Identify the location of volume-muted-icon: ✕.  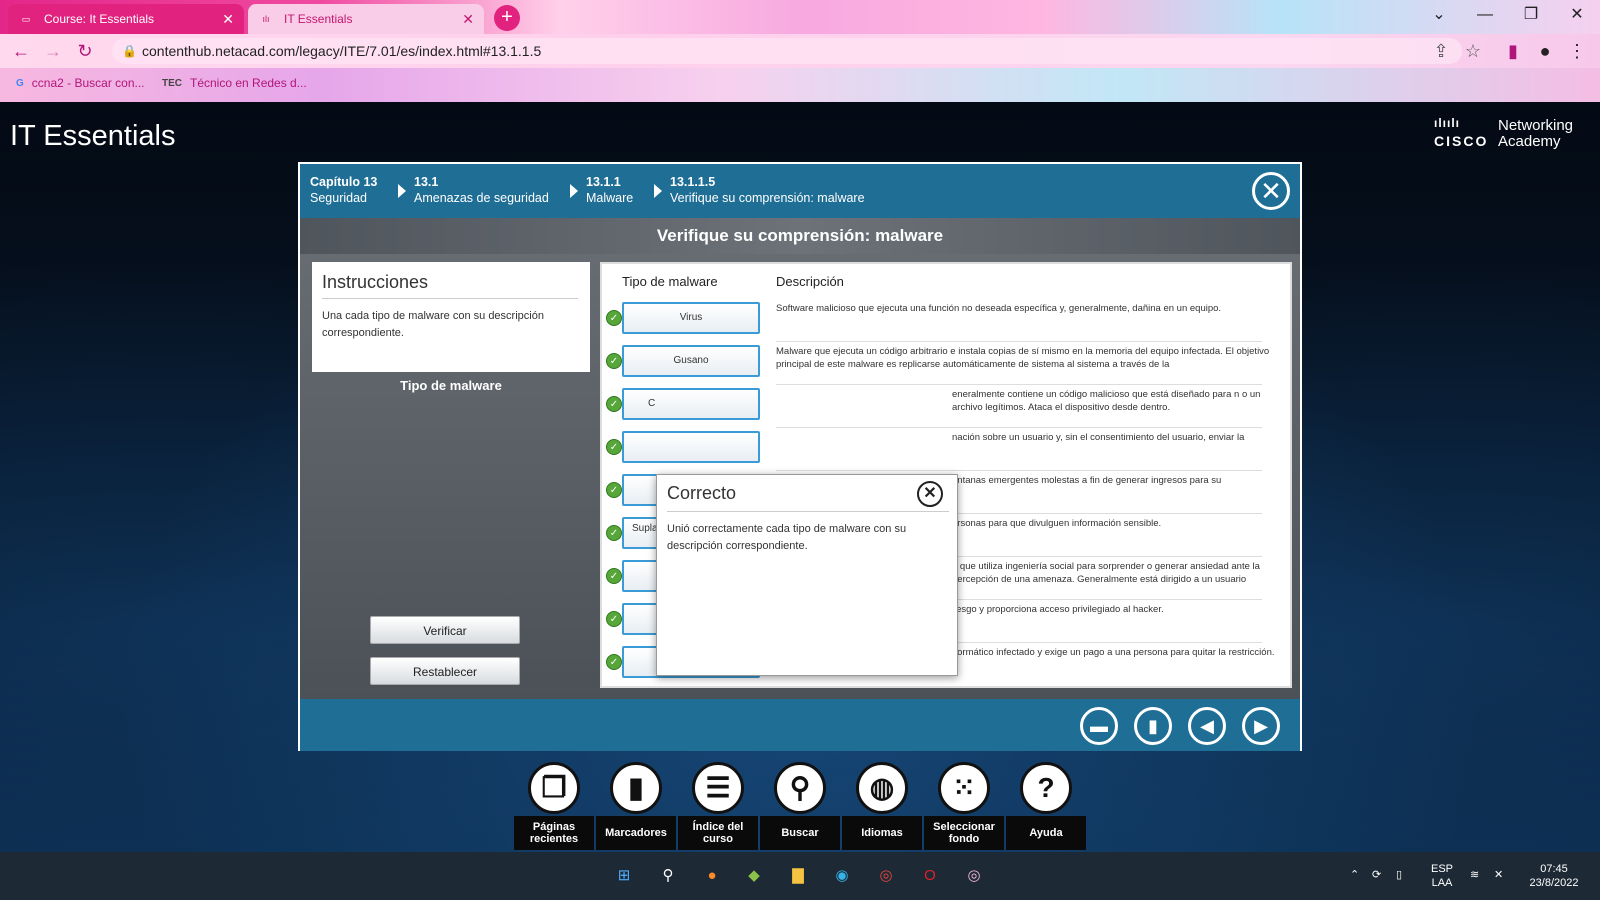
(1498, 875).